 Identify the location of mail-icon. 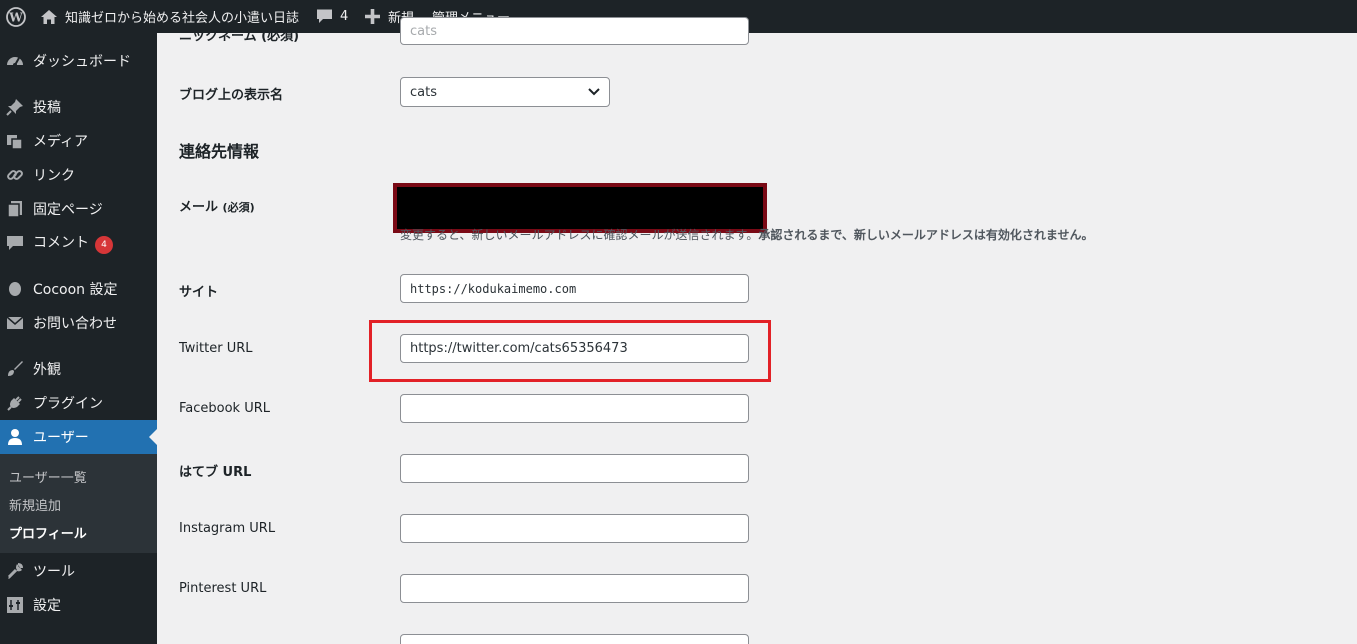
(15, 323).